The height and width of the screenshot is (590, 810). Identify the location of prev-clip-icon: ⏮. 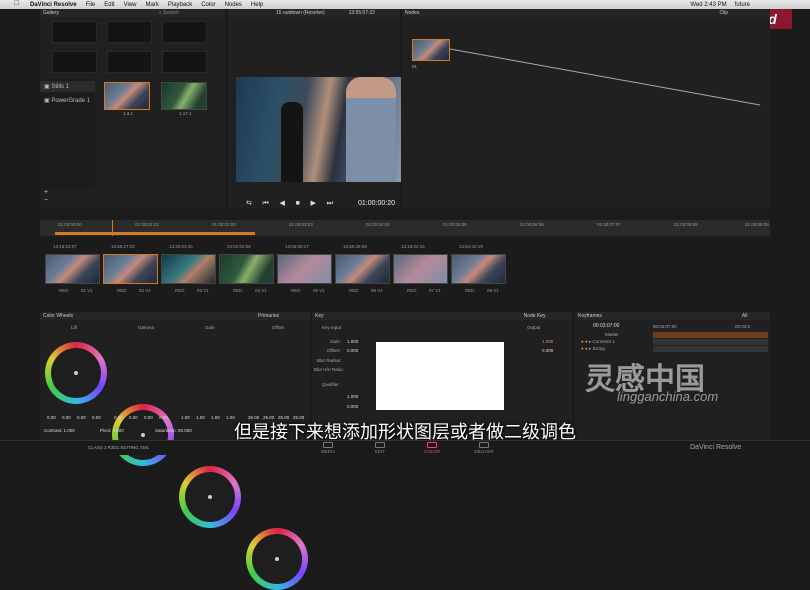
(266, 204).